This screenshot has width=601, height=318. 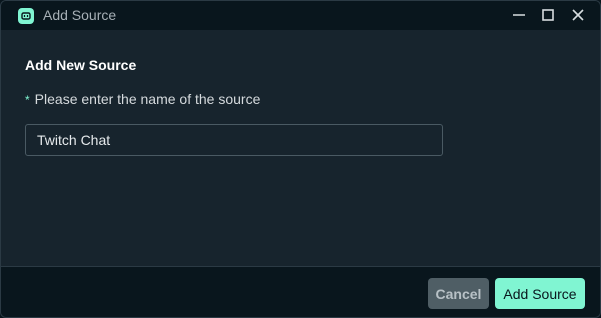 What do you see at coordinates (540, 293) in the screenshot?
I see `add-source-button: Add Source` at bounding box center [540, 293].